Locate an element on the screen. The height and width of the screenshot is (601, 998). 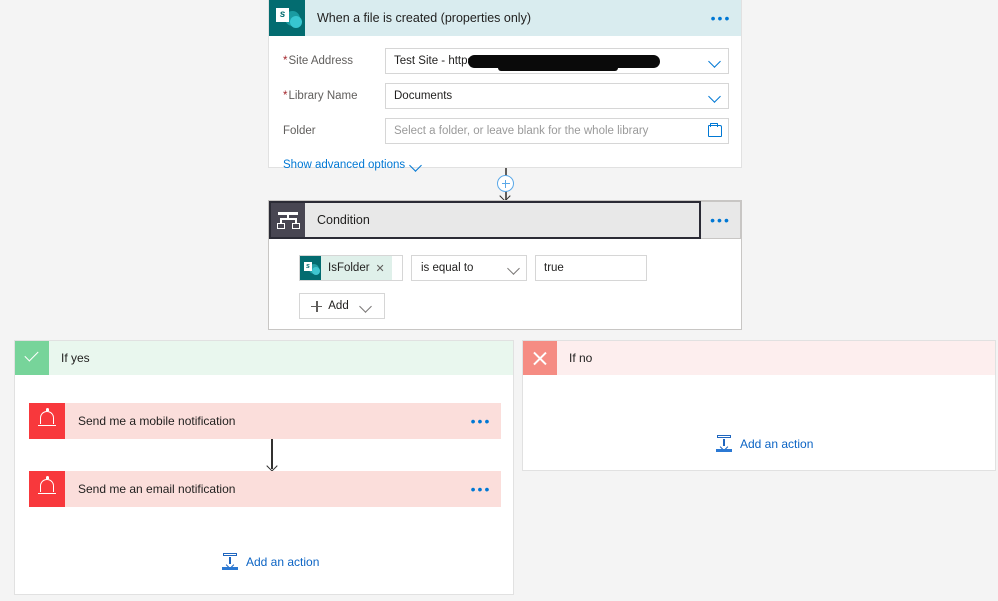
condition-left-operand: s IsFolder ✕ is located at coordinates (351, 268).